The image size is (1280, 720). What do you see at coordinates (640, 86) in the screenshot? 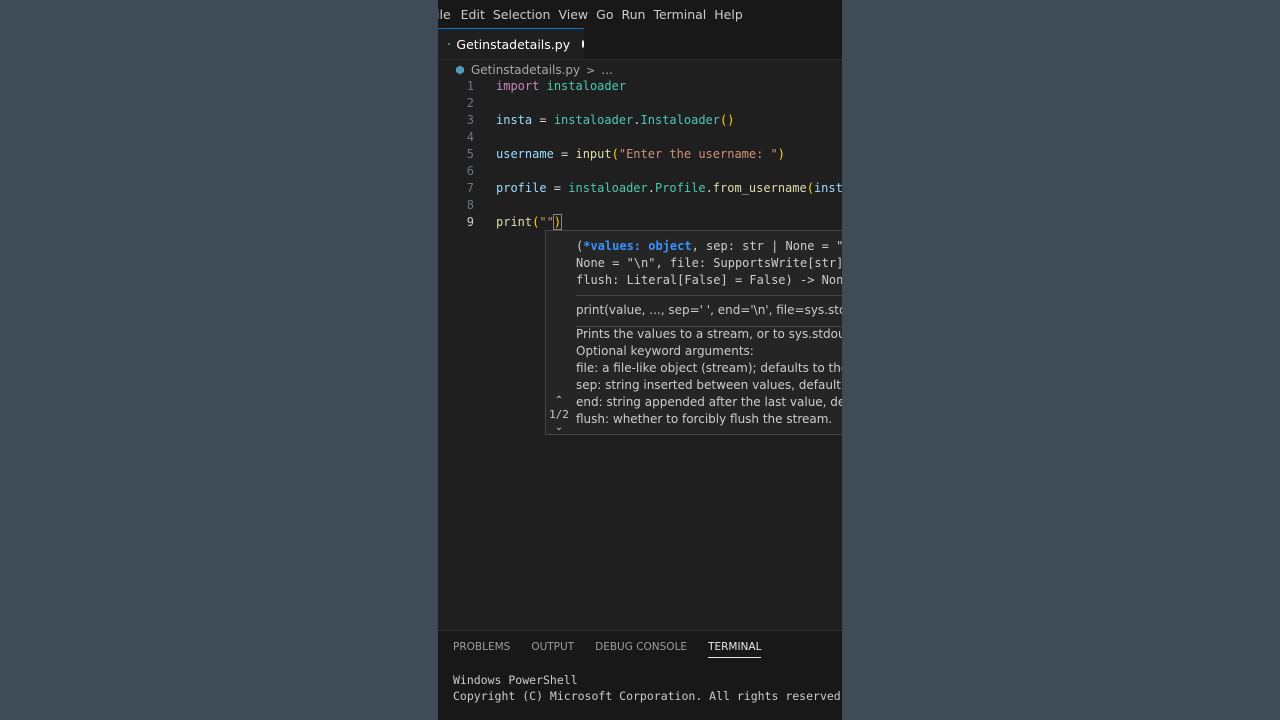
I see `code-line: 1 import instaloader` at bounding box center [640, 86].